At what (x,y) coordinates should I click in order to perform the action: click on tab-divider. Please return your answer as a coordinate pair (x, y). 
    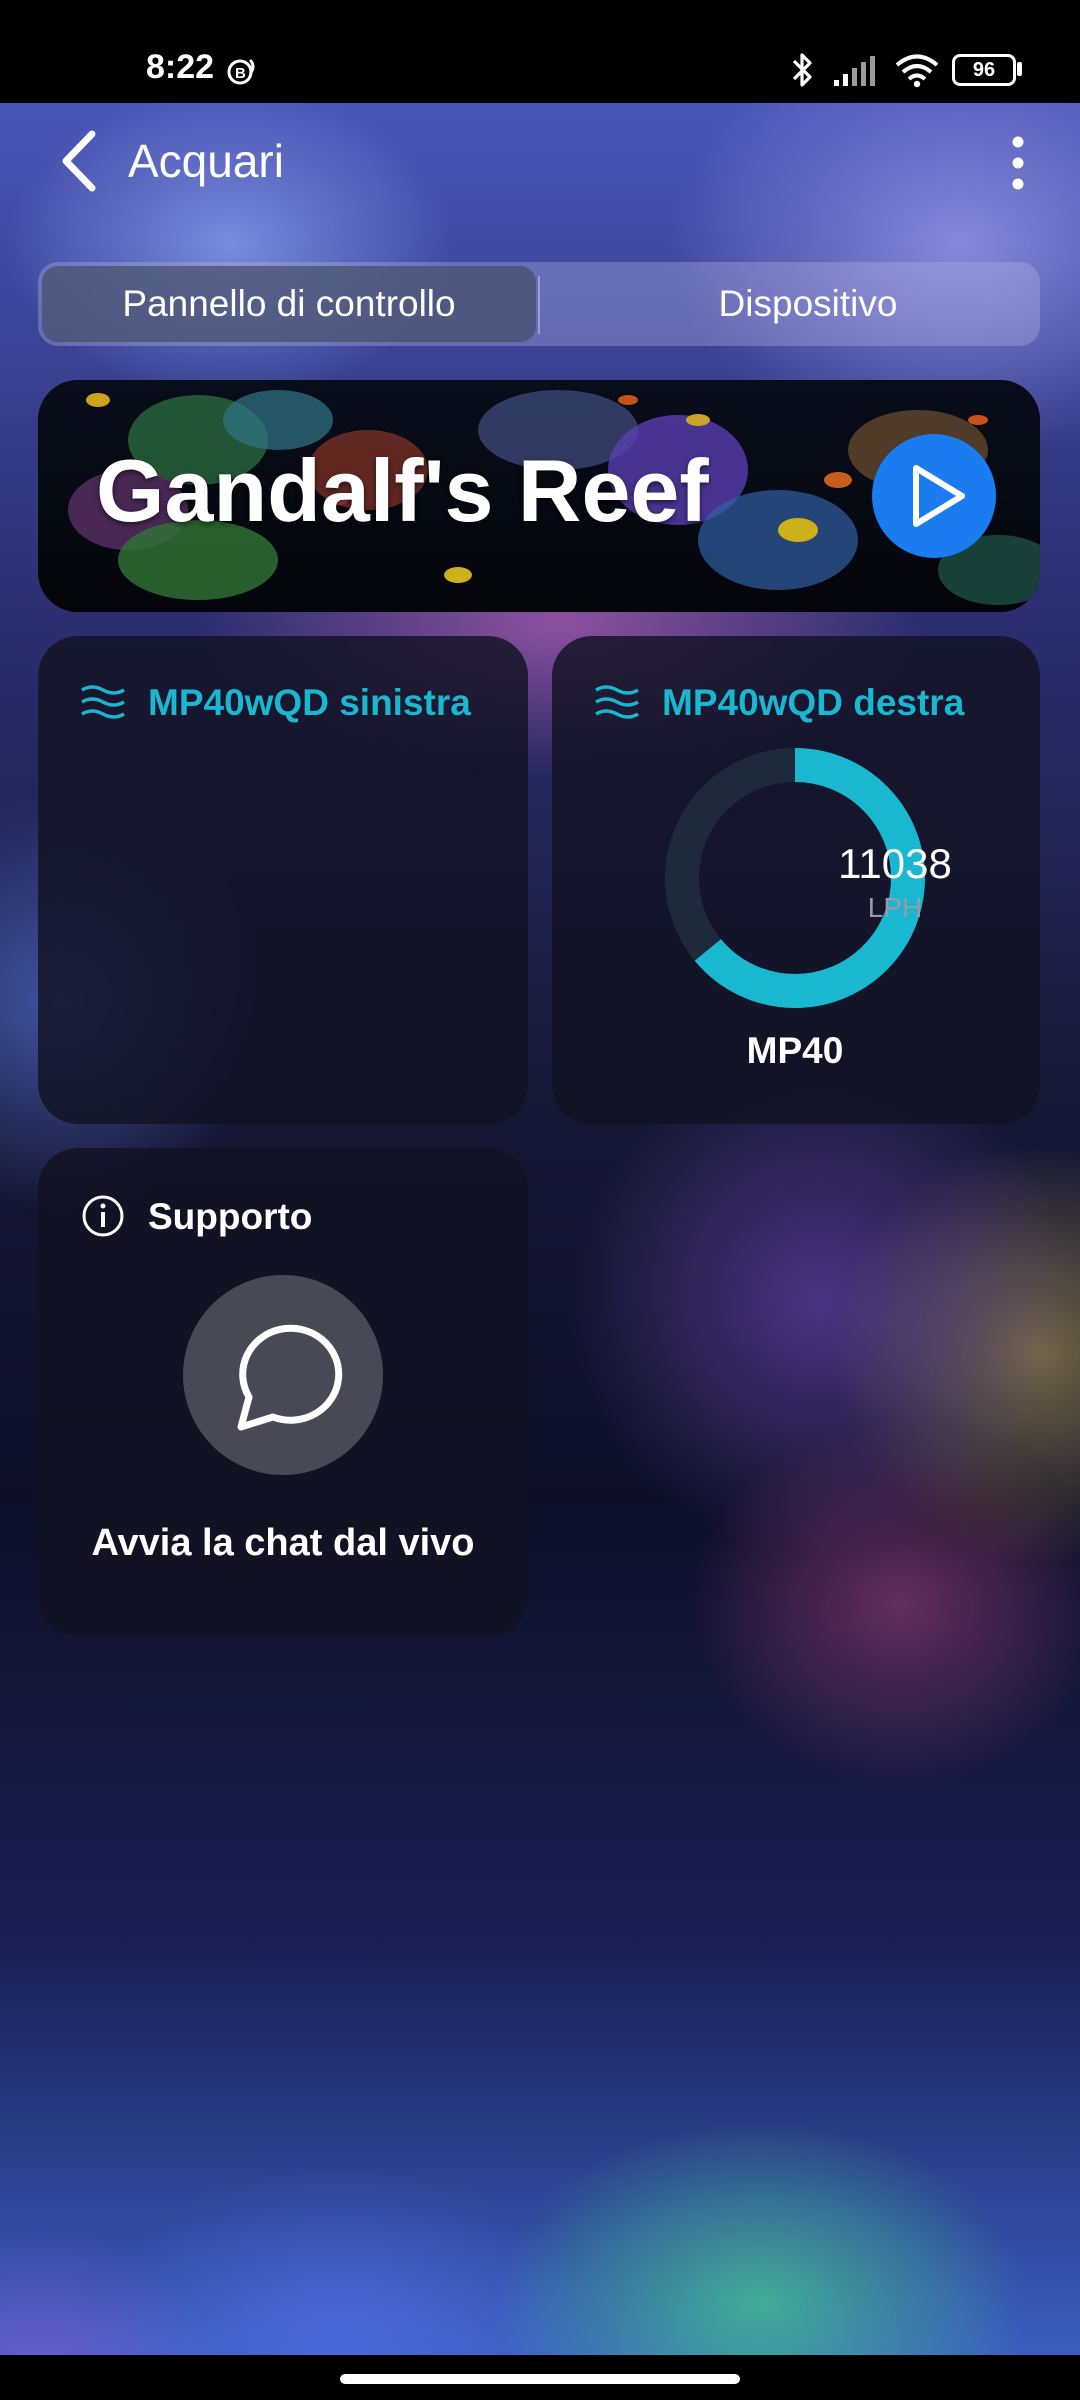
    Looking at the image, I should click on (539, 305).